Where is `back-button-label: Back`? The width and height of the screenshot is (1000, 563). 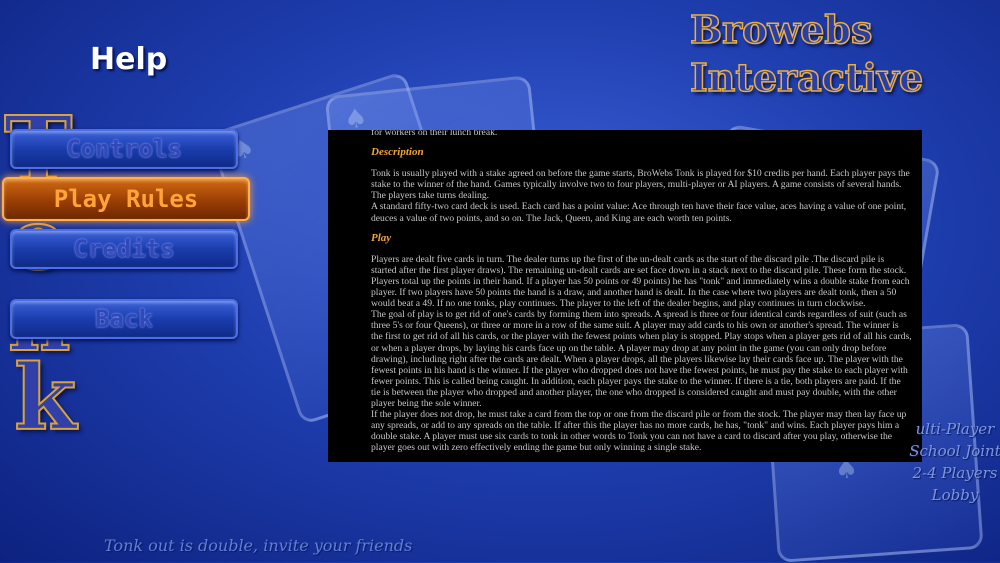
back-button-label: Back is located at coordinates (124, 319).